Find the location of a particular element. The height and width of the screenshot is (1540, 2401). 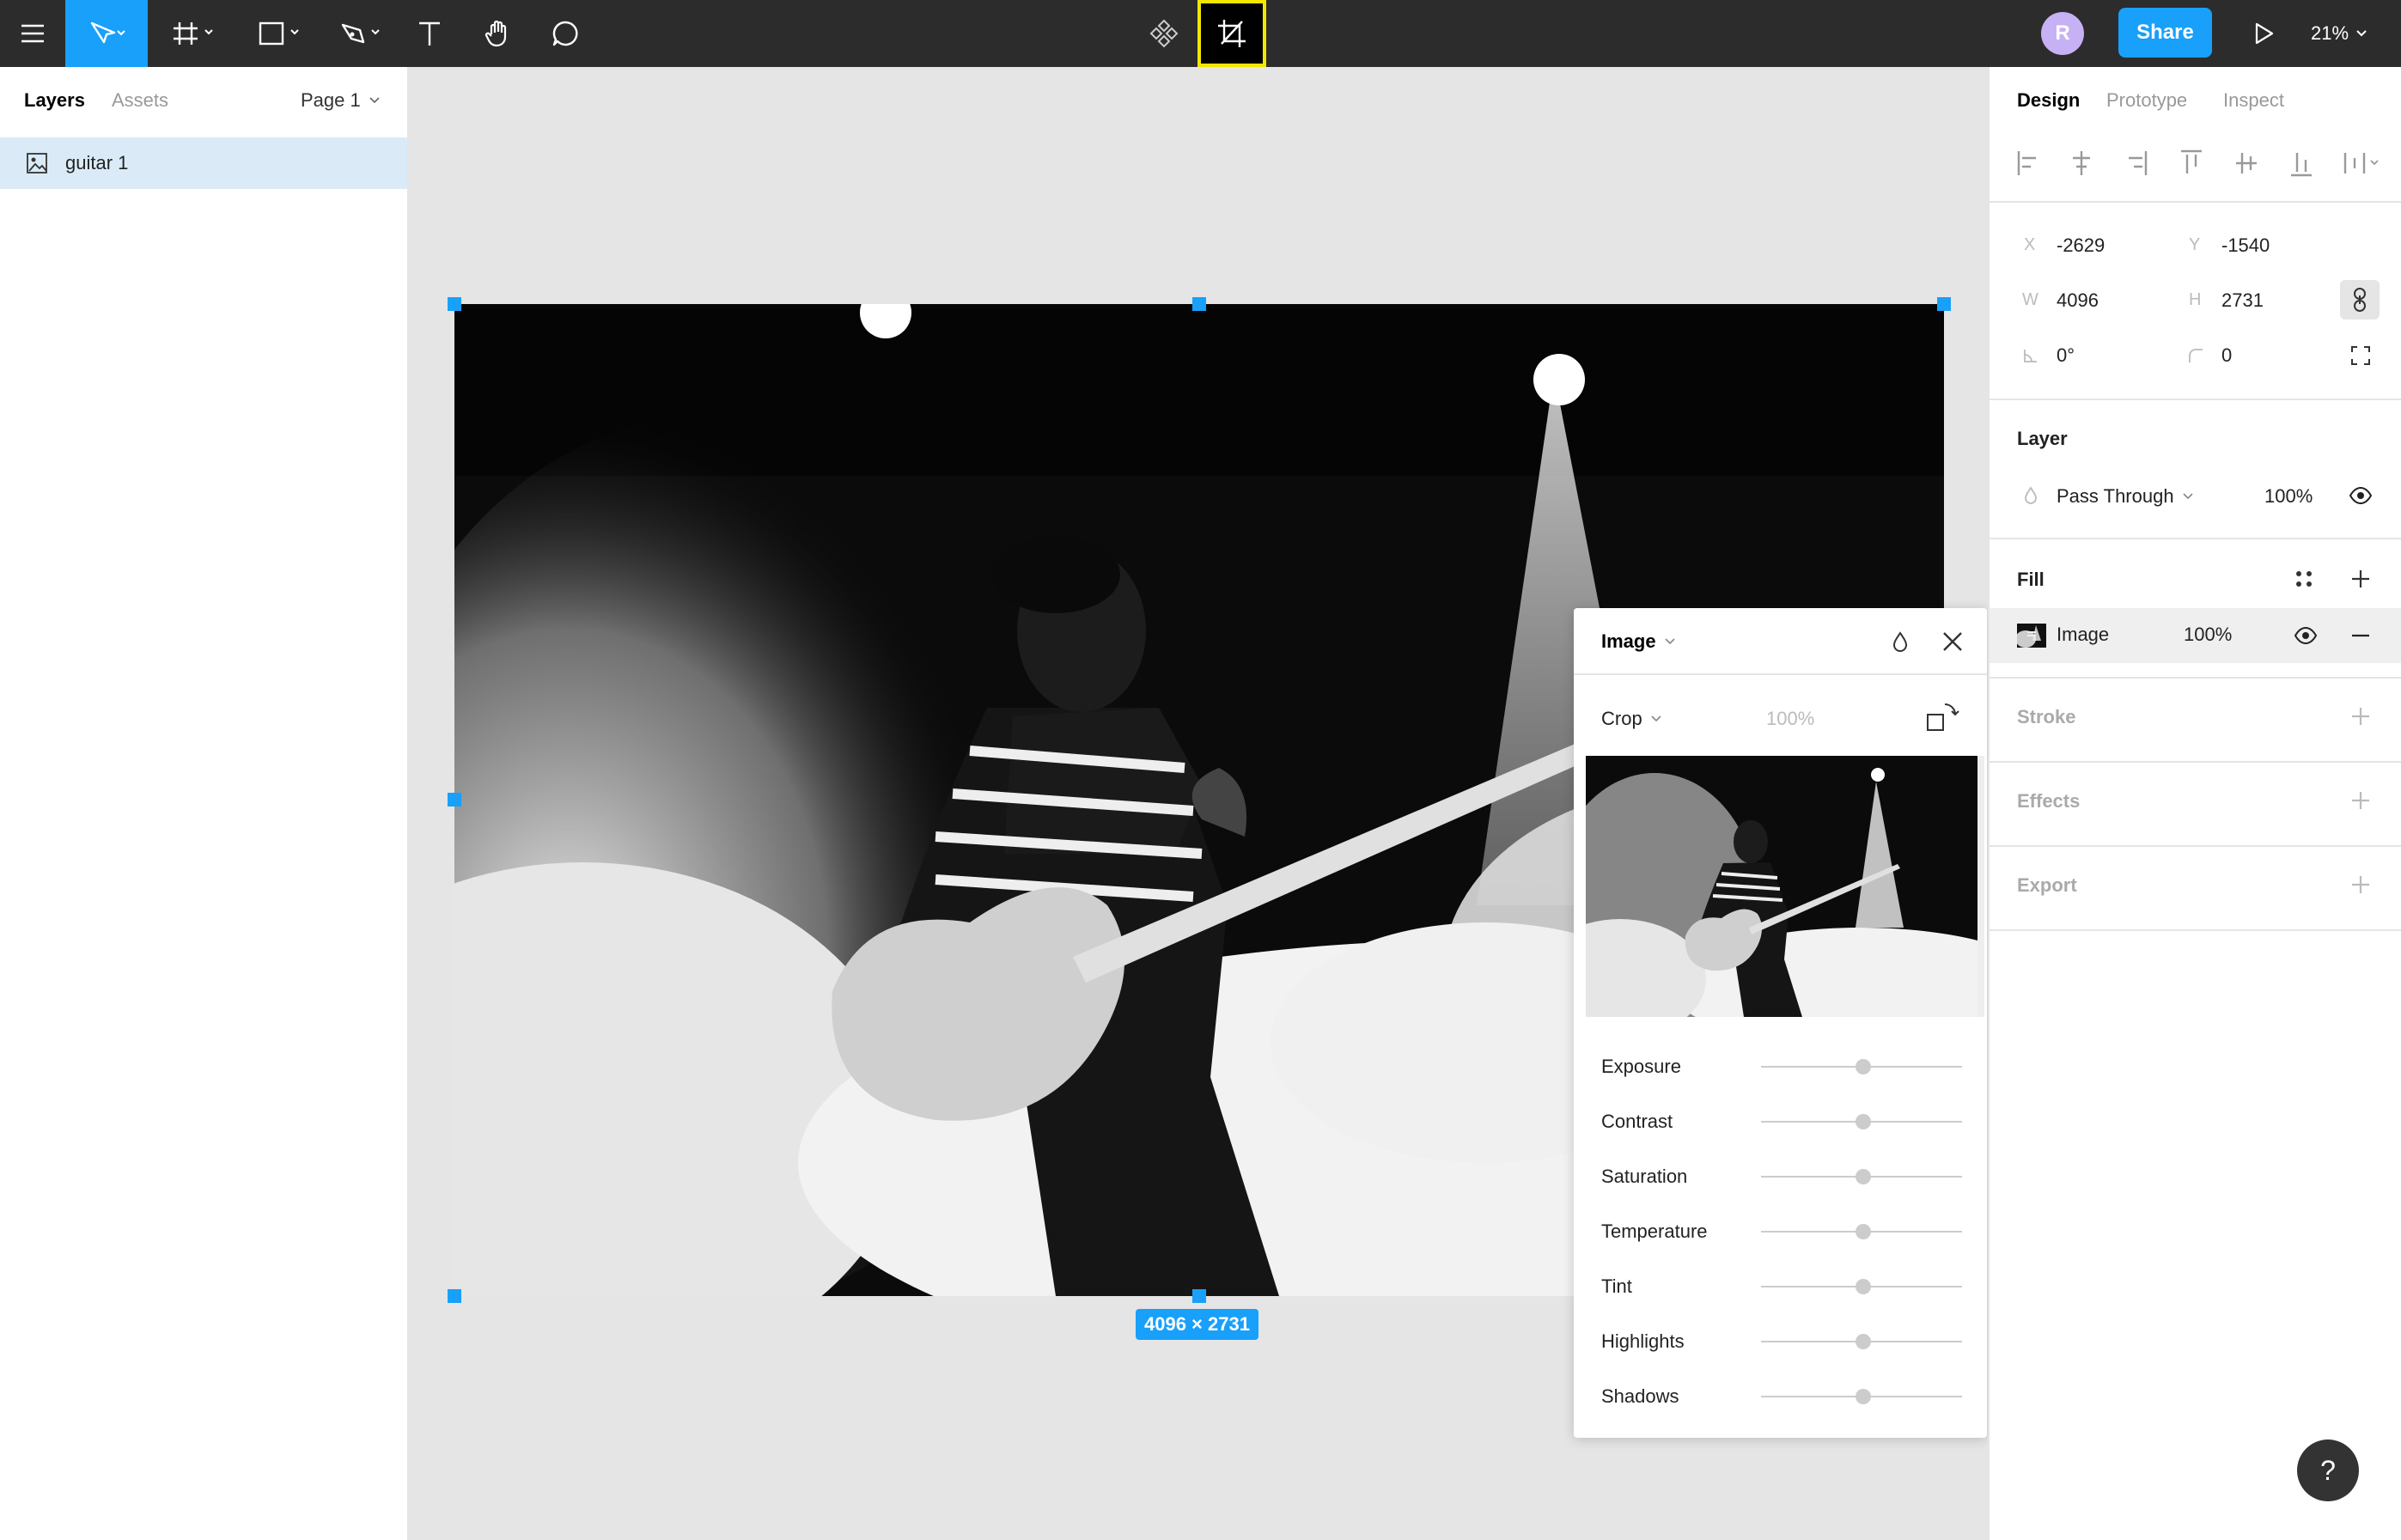

fill-image-swatch is located at coordinates (2031, 636).